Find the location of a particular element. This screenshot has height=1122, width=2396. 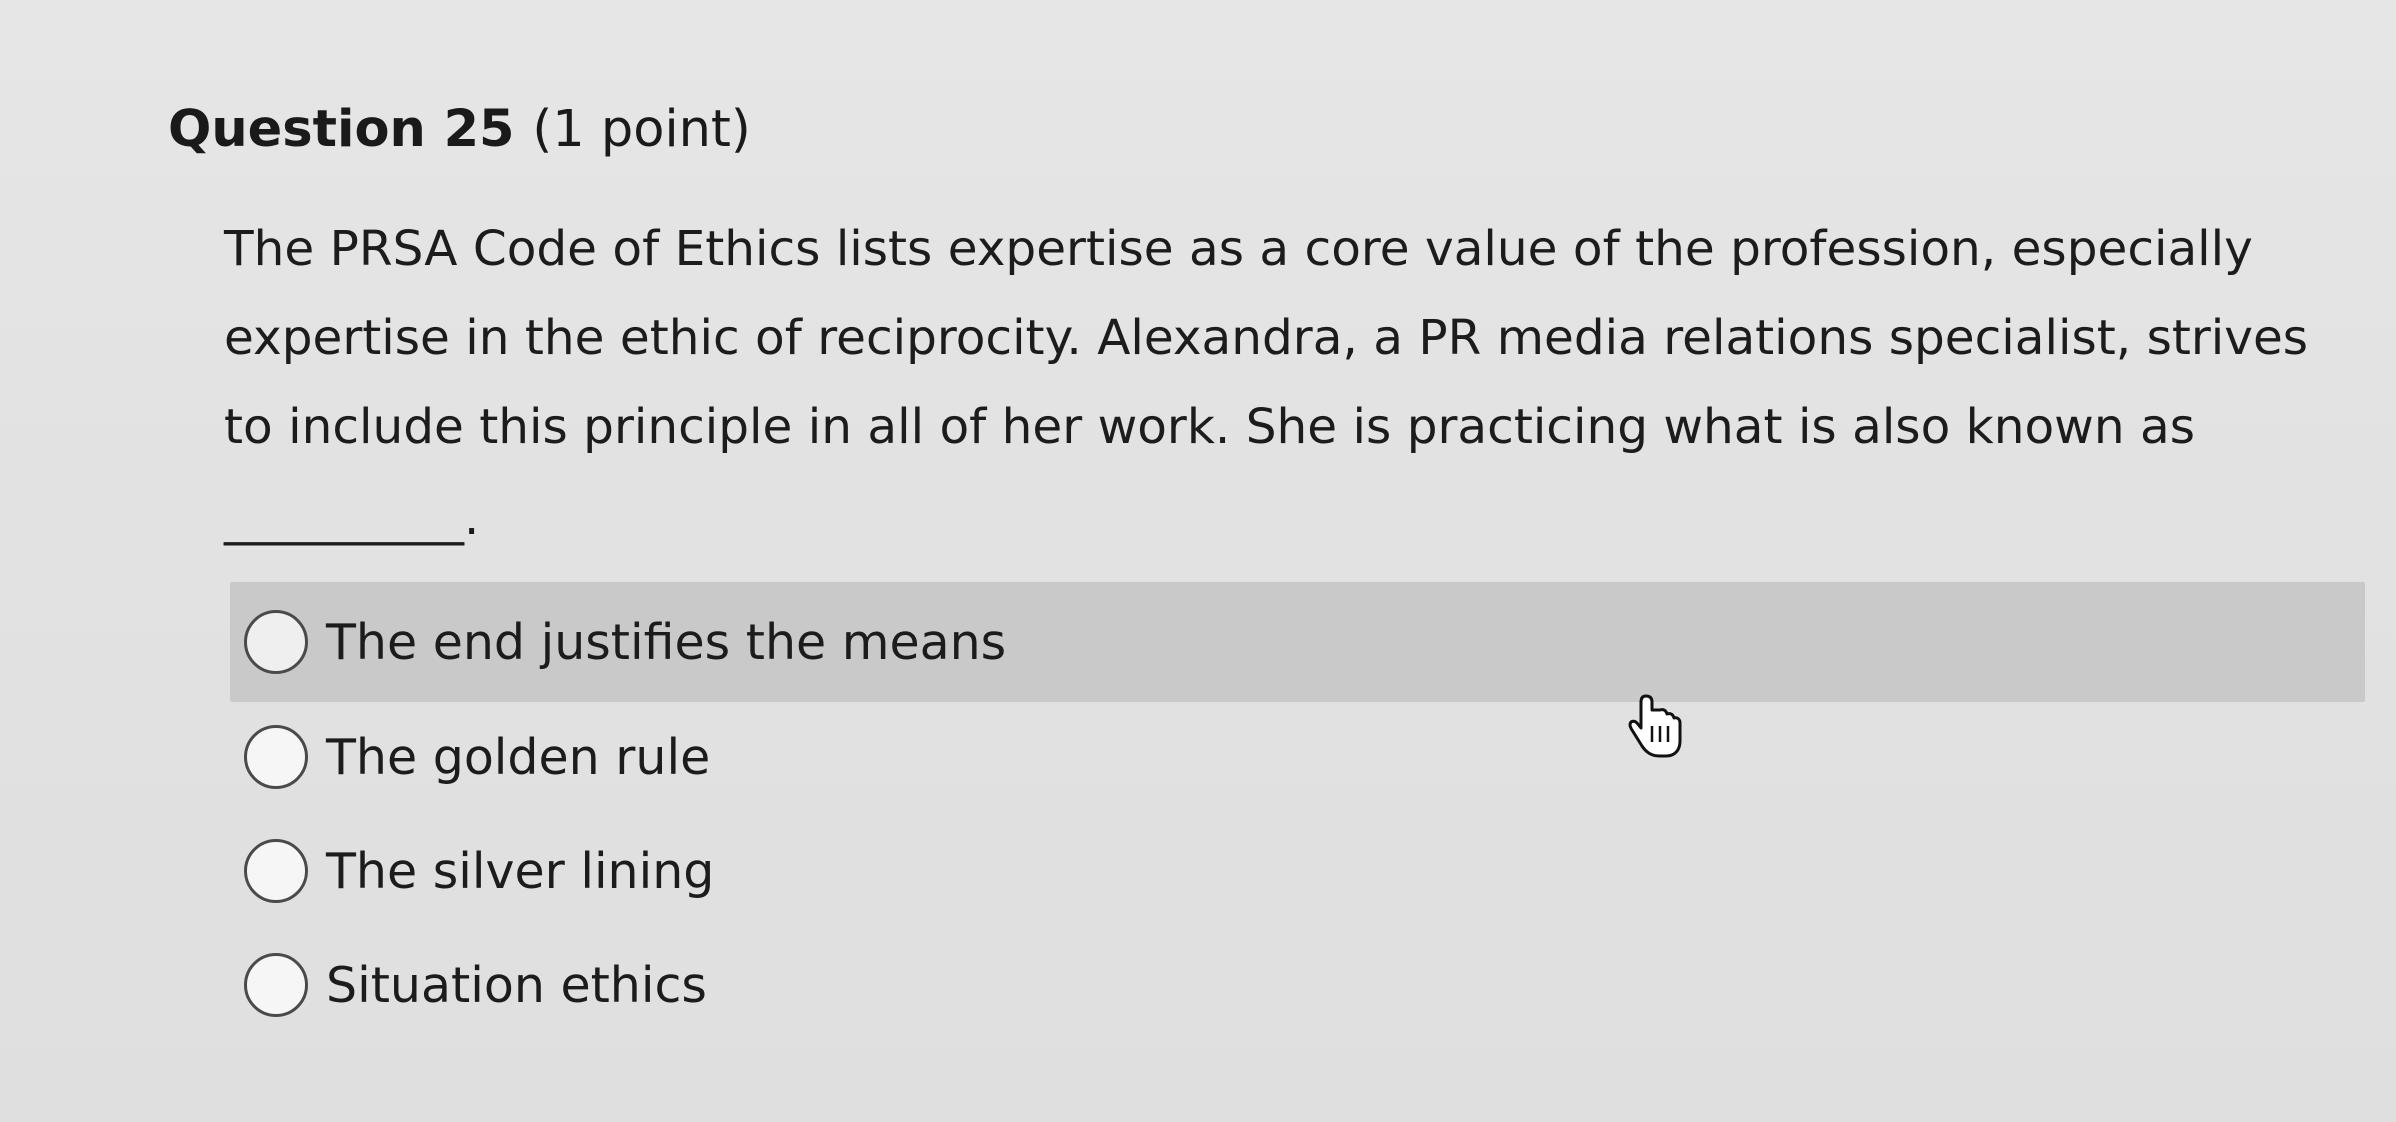

hand-pointer-icon is located at coordinates (1655, 726).